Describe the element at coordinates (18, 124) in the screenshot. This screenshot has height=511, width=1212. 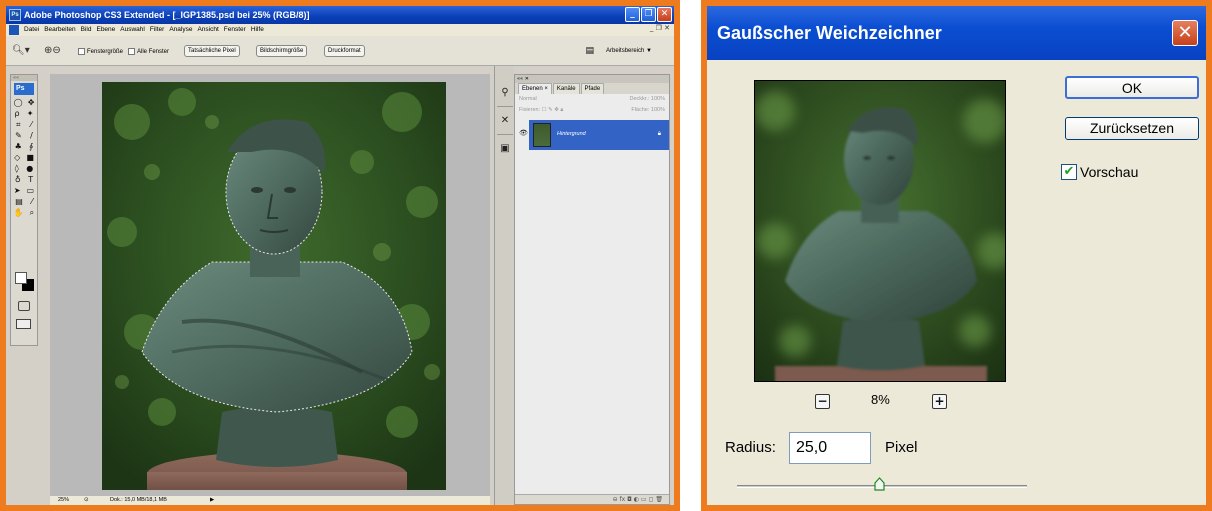
I see `crop-tool-icon: ⌗` at that location.